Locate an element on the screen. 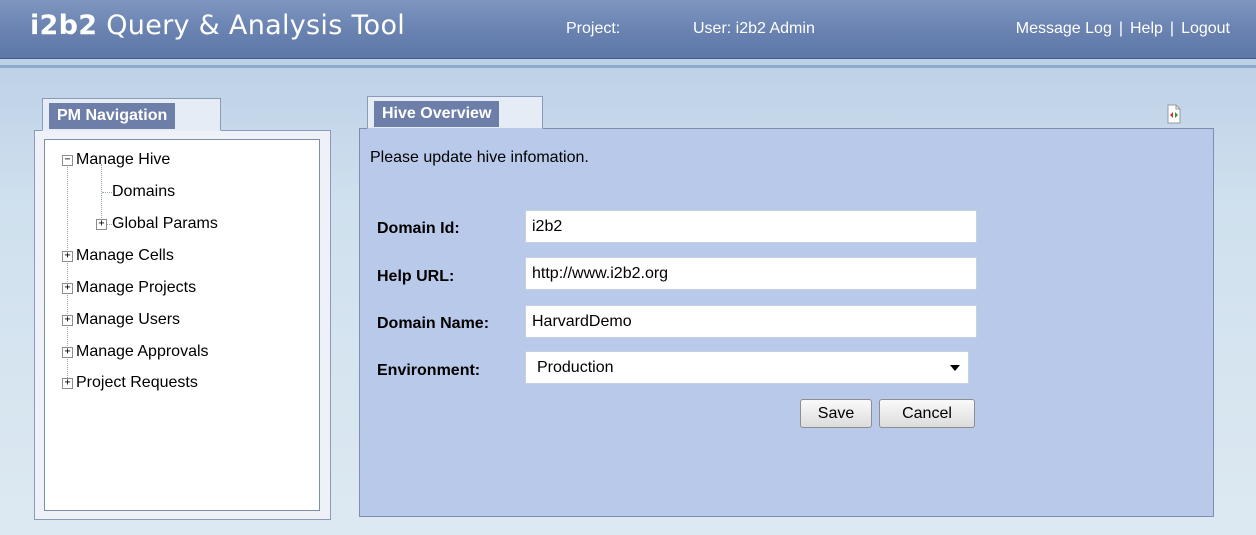 The width and height of the screenshot is (1256, 535). tree-item-project-requests: + Project Requests is located at coordinates (130, 383).